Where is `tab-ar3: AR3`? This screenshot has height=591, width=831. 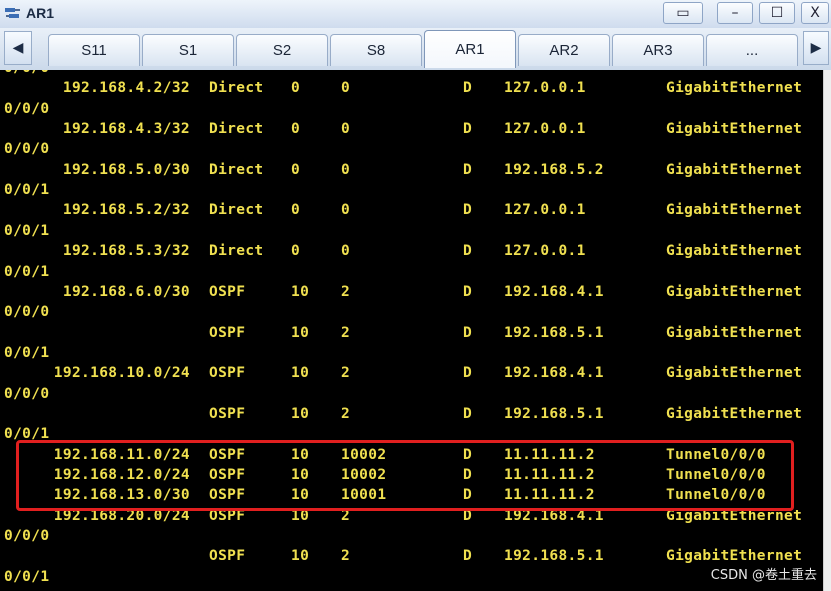 tab-ar3: AR3 is located at coordinates (658, 50).